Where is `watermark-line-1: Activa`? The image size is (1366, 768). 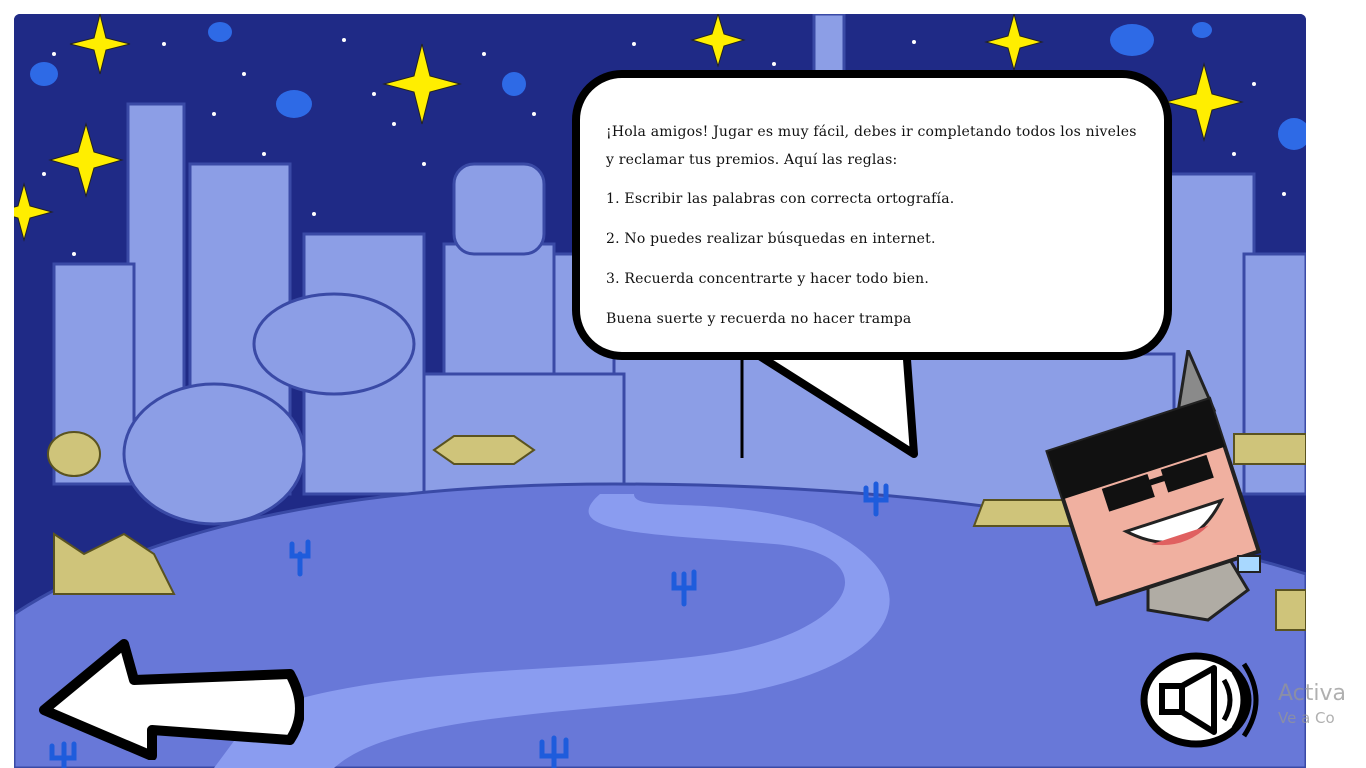 watermark-line-1: Activa is located at coordinates (1312, 693).